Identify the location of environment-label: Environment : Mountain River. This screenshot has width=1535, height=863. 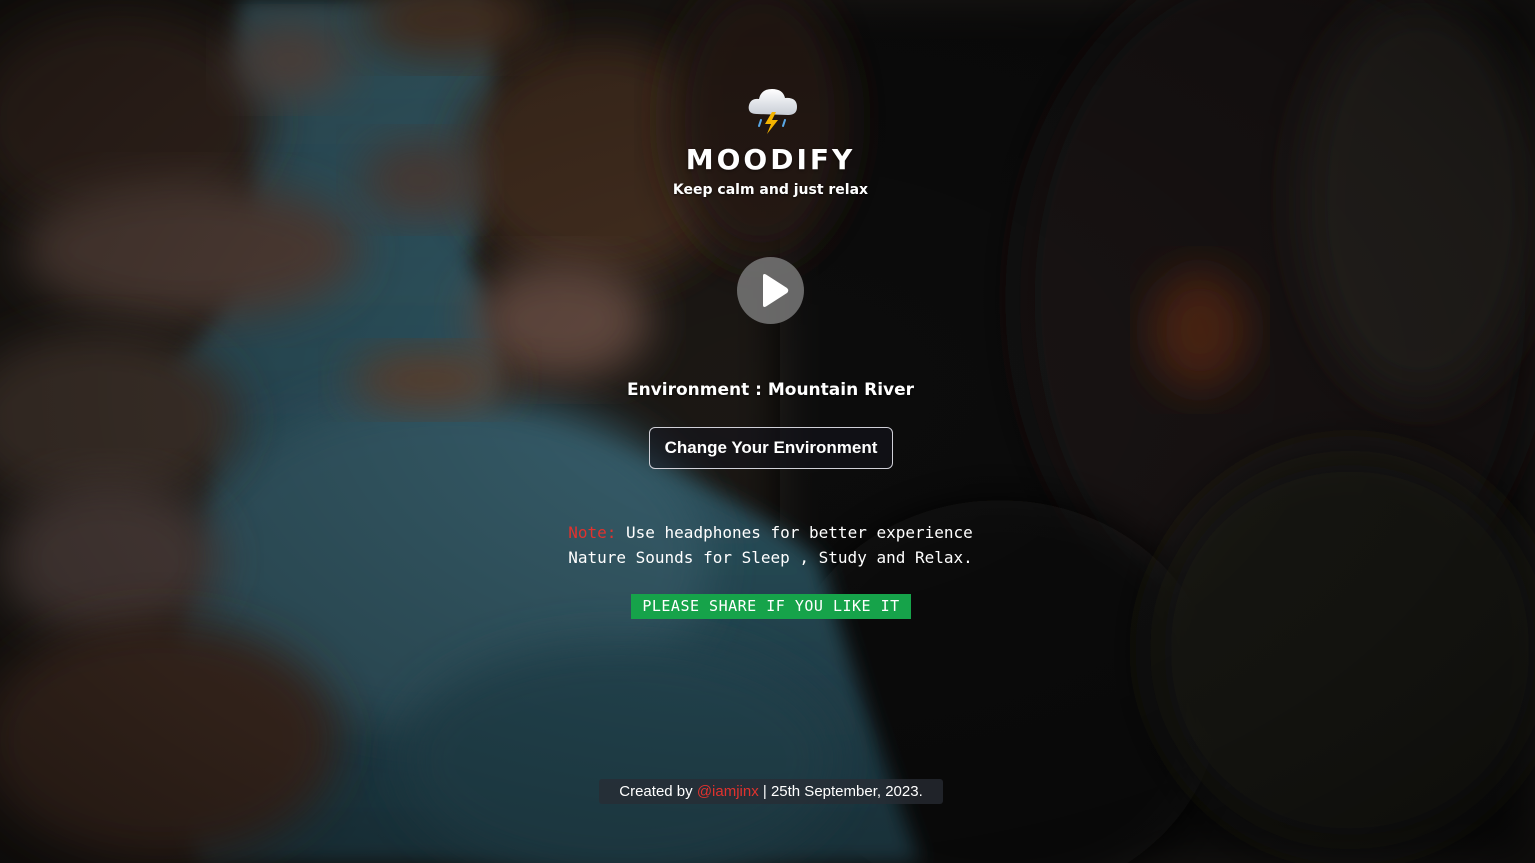
(767, 390).